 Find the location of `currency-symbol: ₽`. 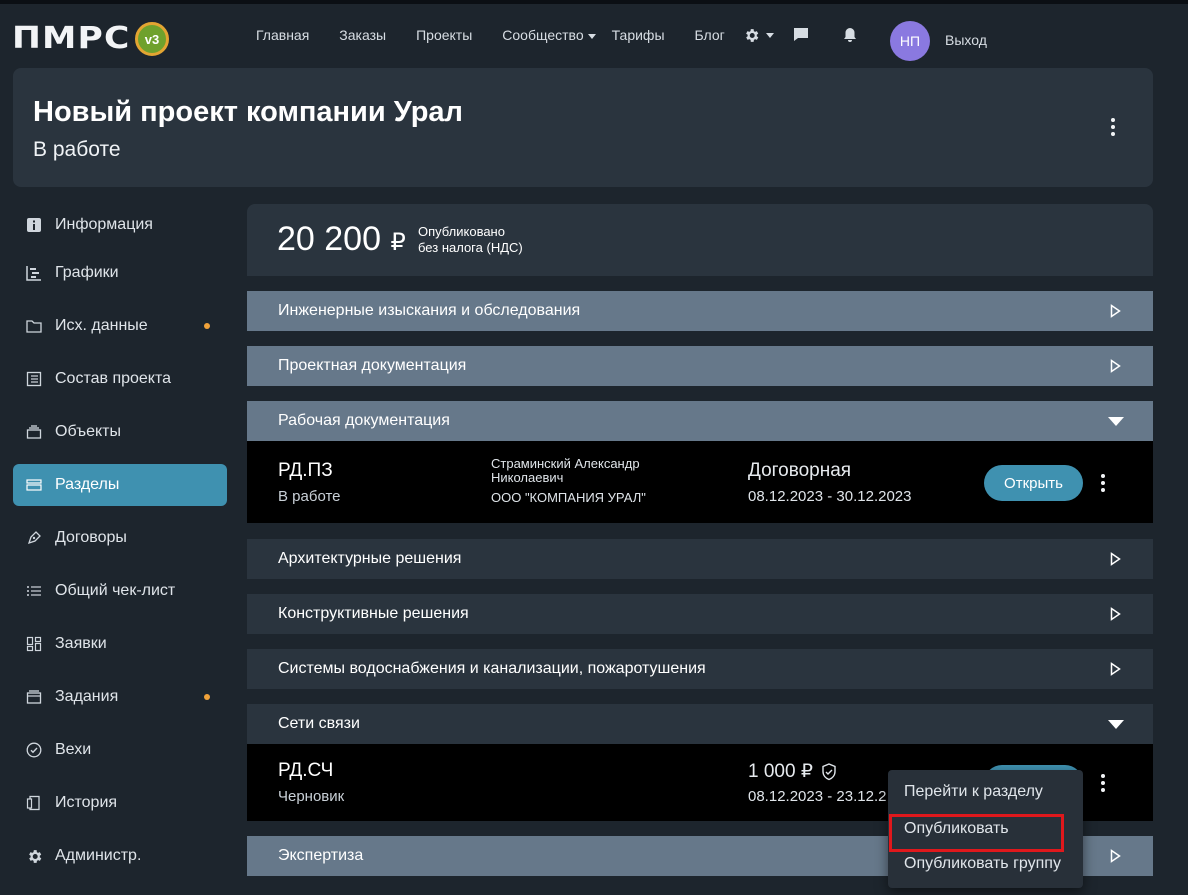

currency-symbol: ₽ is located at coordinates (398, 242).